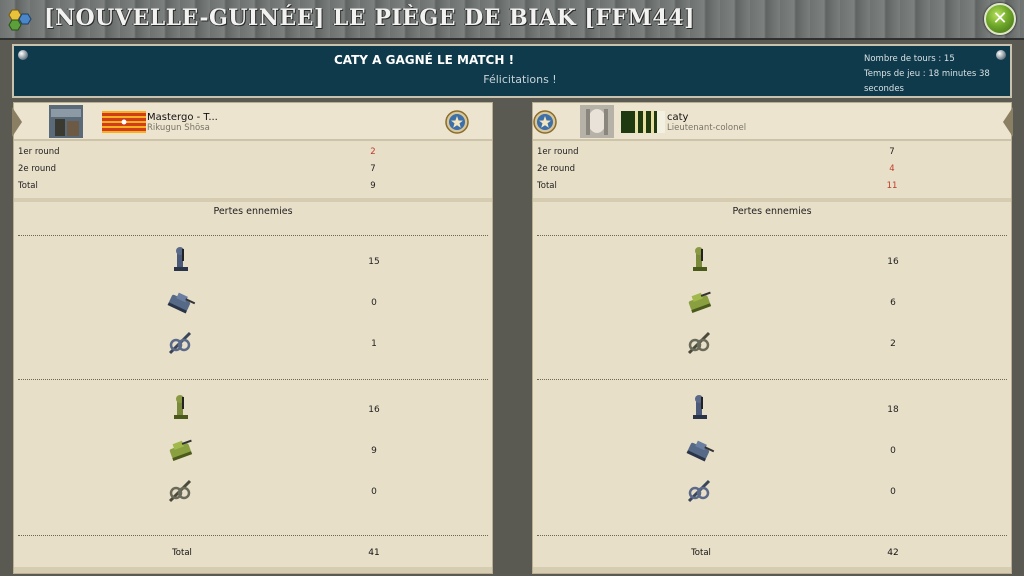 The height and width of the screenshot is (576, 1024). What do you see at coordinates (772, 303) in the screenshot?
I see `loss-row: 6` at bounding box center [772, 303].